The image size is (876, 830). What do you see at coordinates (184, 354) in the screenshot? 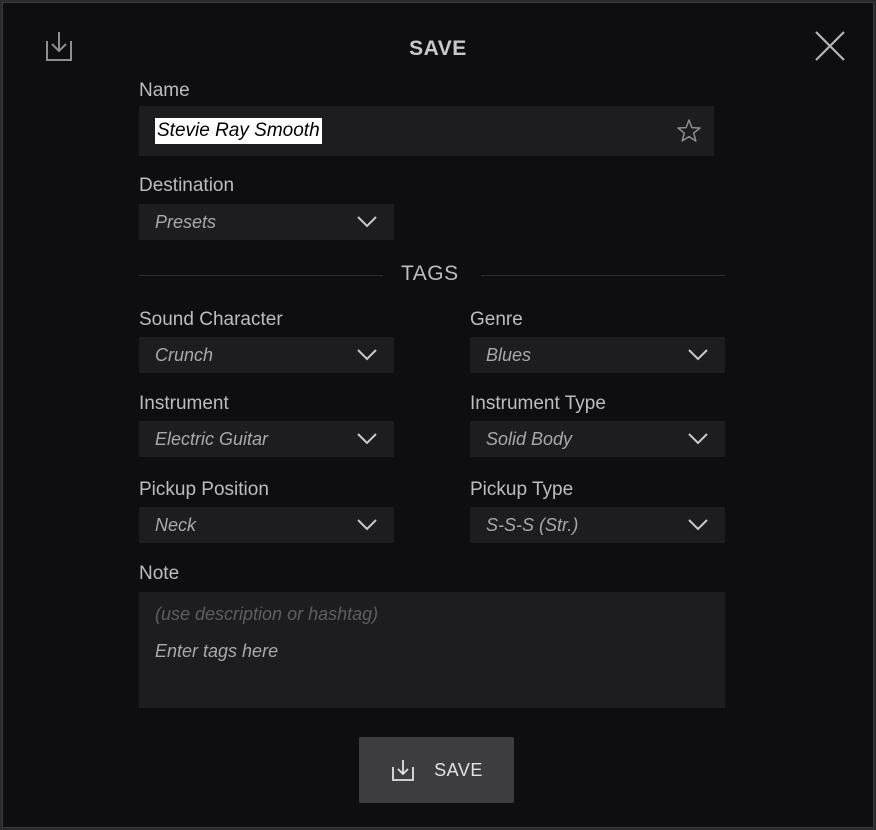
I see `sound-character-value: Crunch` at bounding box center [184, 354].